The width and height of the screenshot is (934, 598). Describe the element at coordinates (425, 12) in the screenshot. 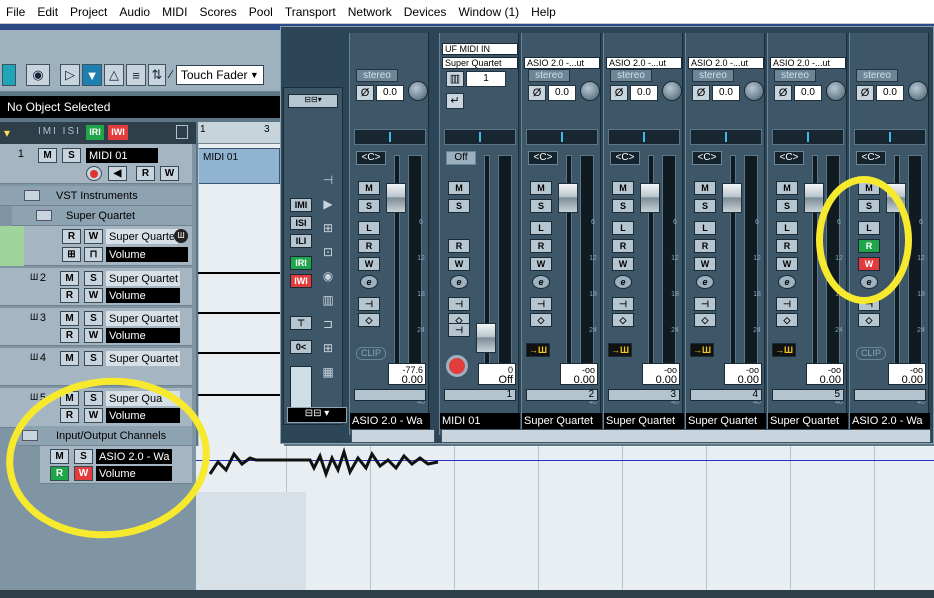

I see `menu-item-devices: Devices` at that location.